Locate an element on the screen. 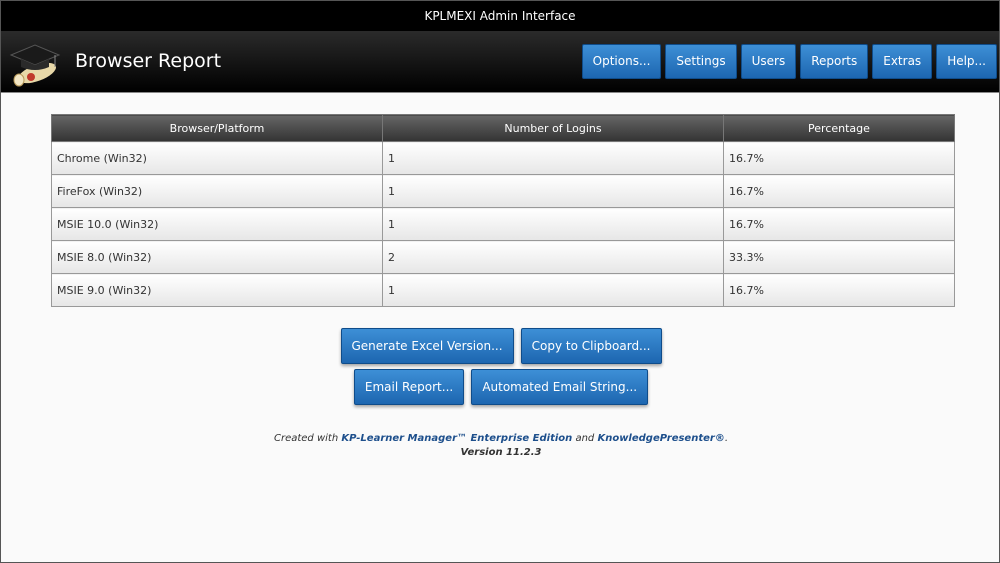 The width and height of the screenshot is (1000, 563). browser-cell: MSIE 9.0 (Win32) is located at coordinates (217, 290).